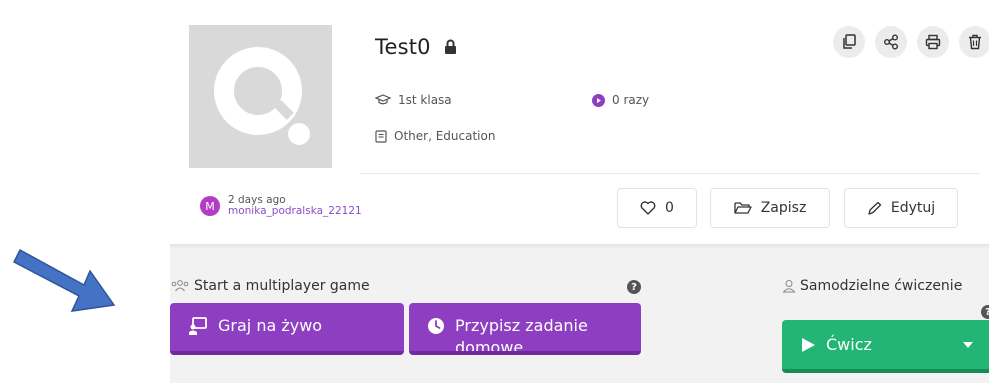 The height and width of the screenshot is (383, 989). I want to click on plays-label: 0 razy, so click(631, 100).